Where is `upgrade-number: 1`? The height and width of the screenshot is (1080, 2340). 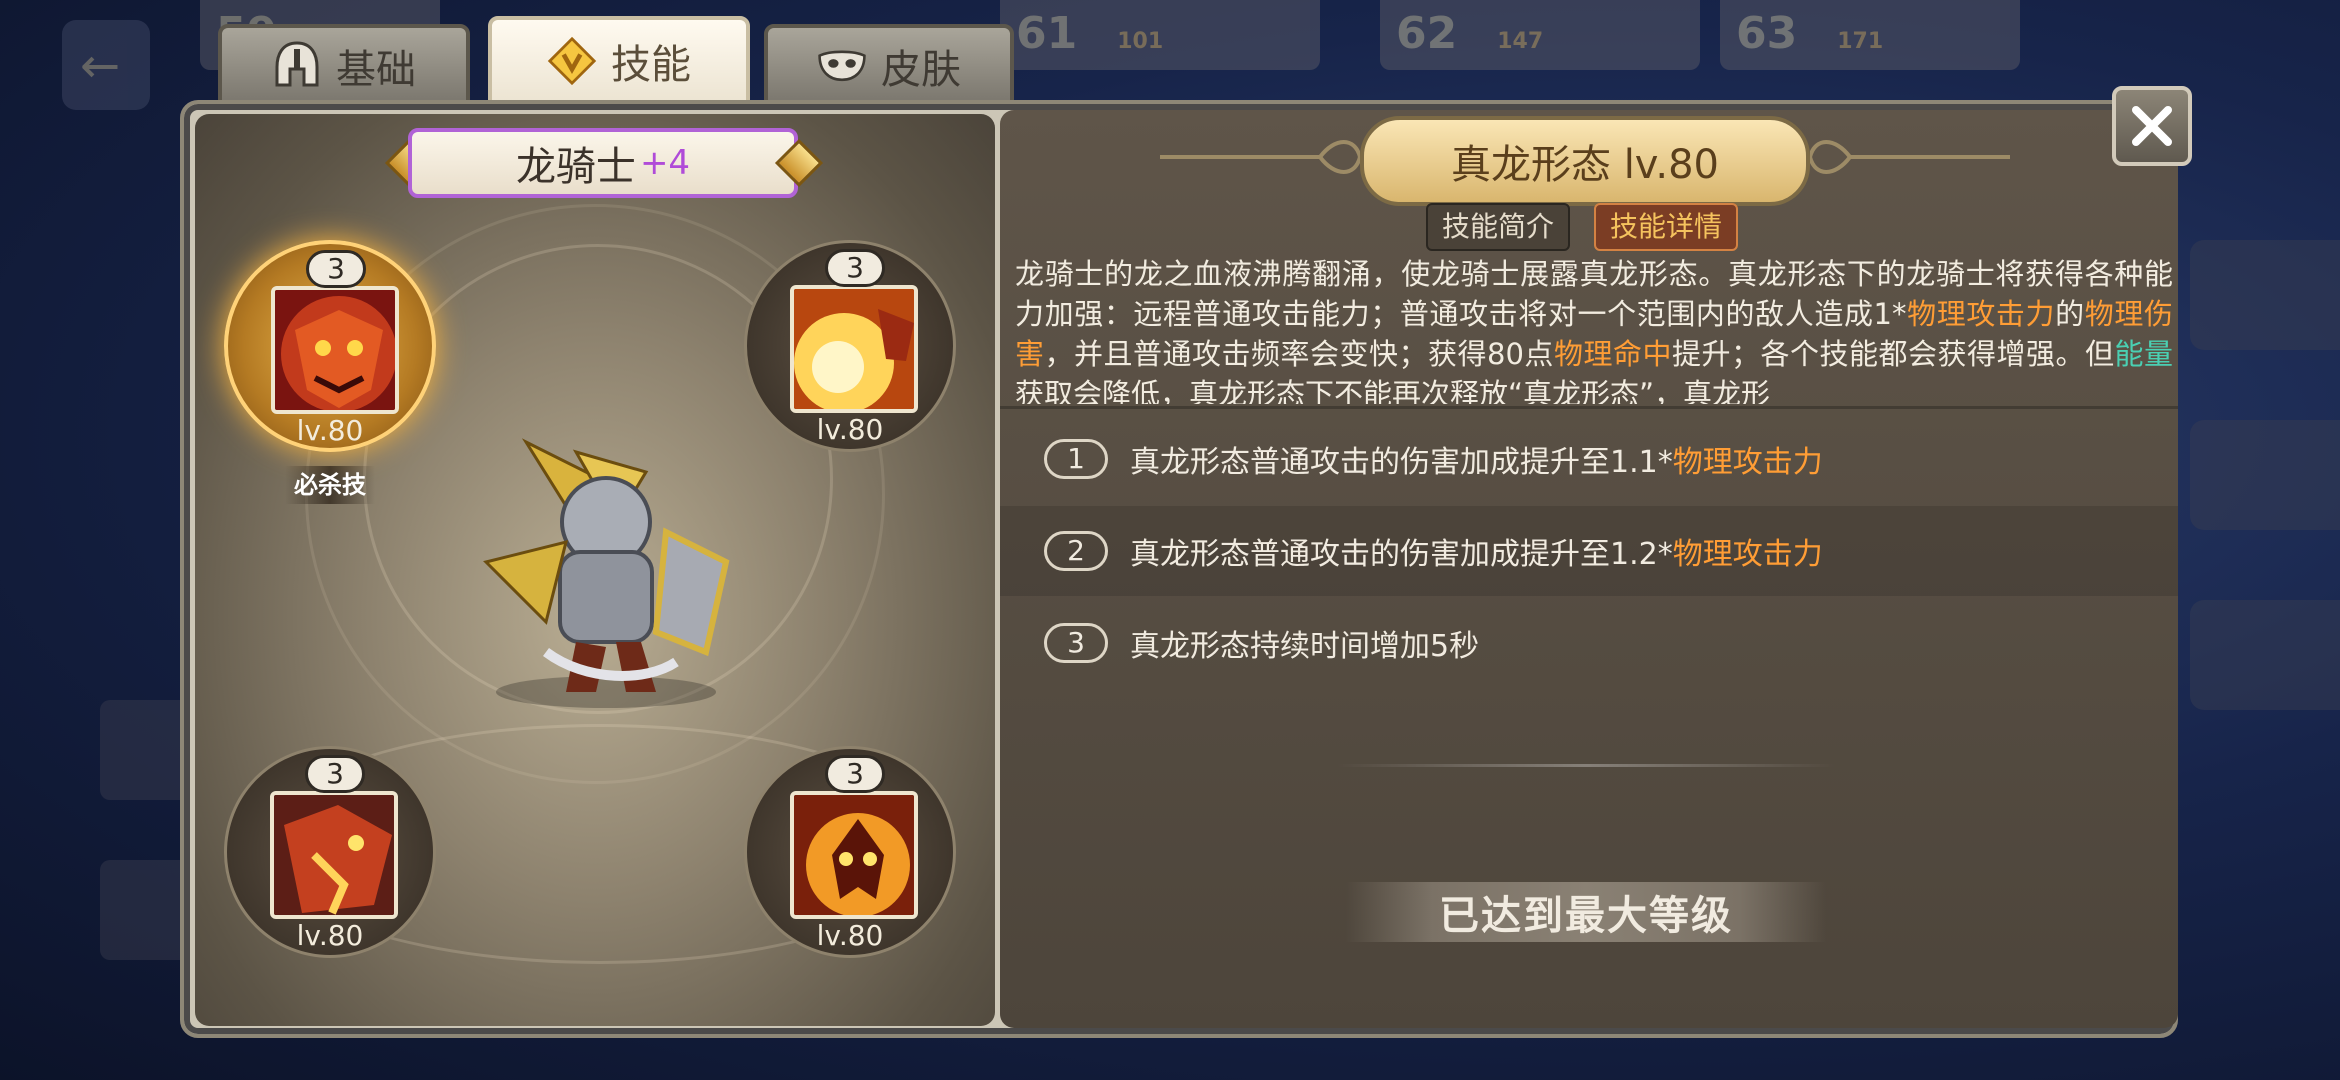 upgrade-number: 1 is located at coordinates (1076, 459).